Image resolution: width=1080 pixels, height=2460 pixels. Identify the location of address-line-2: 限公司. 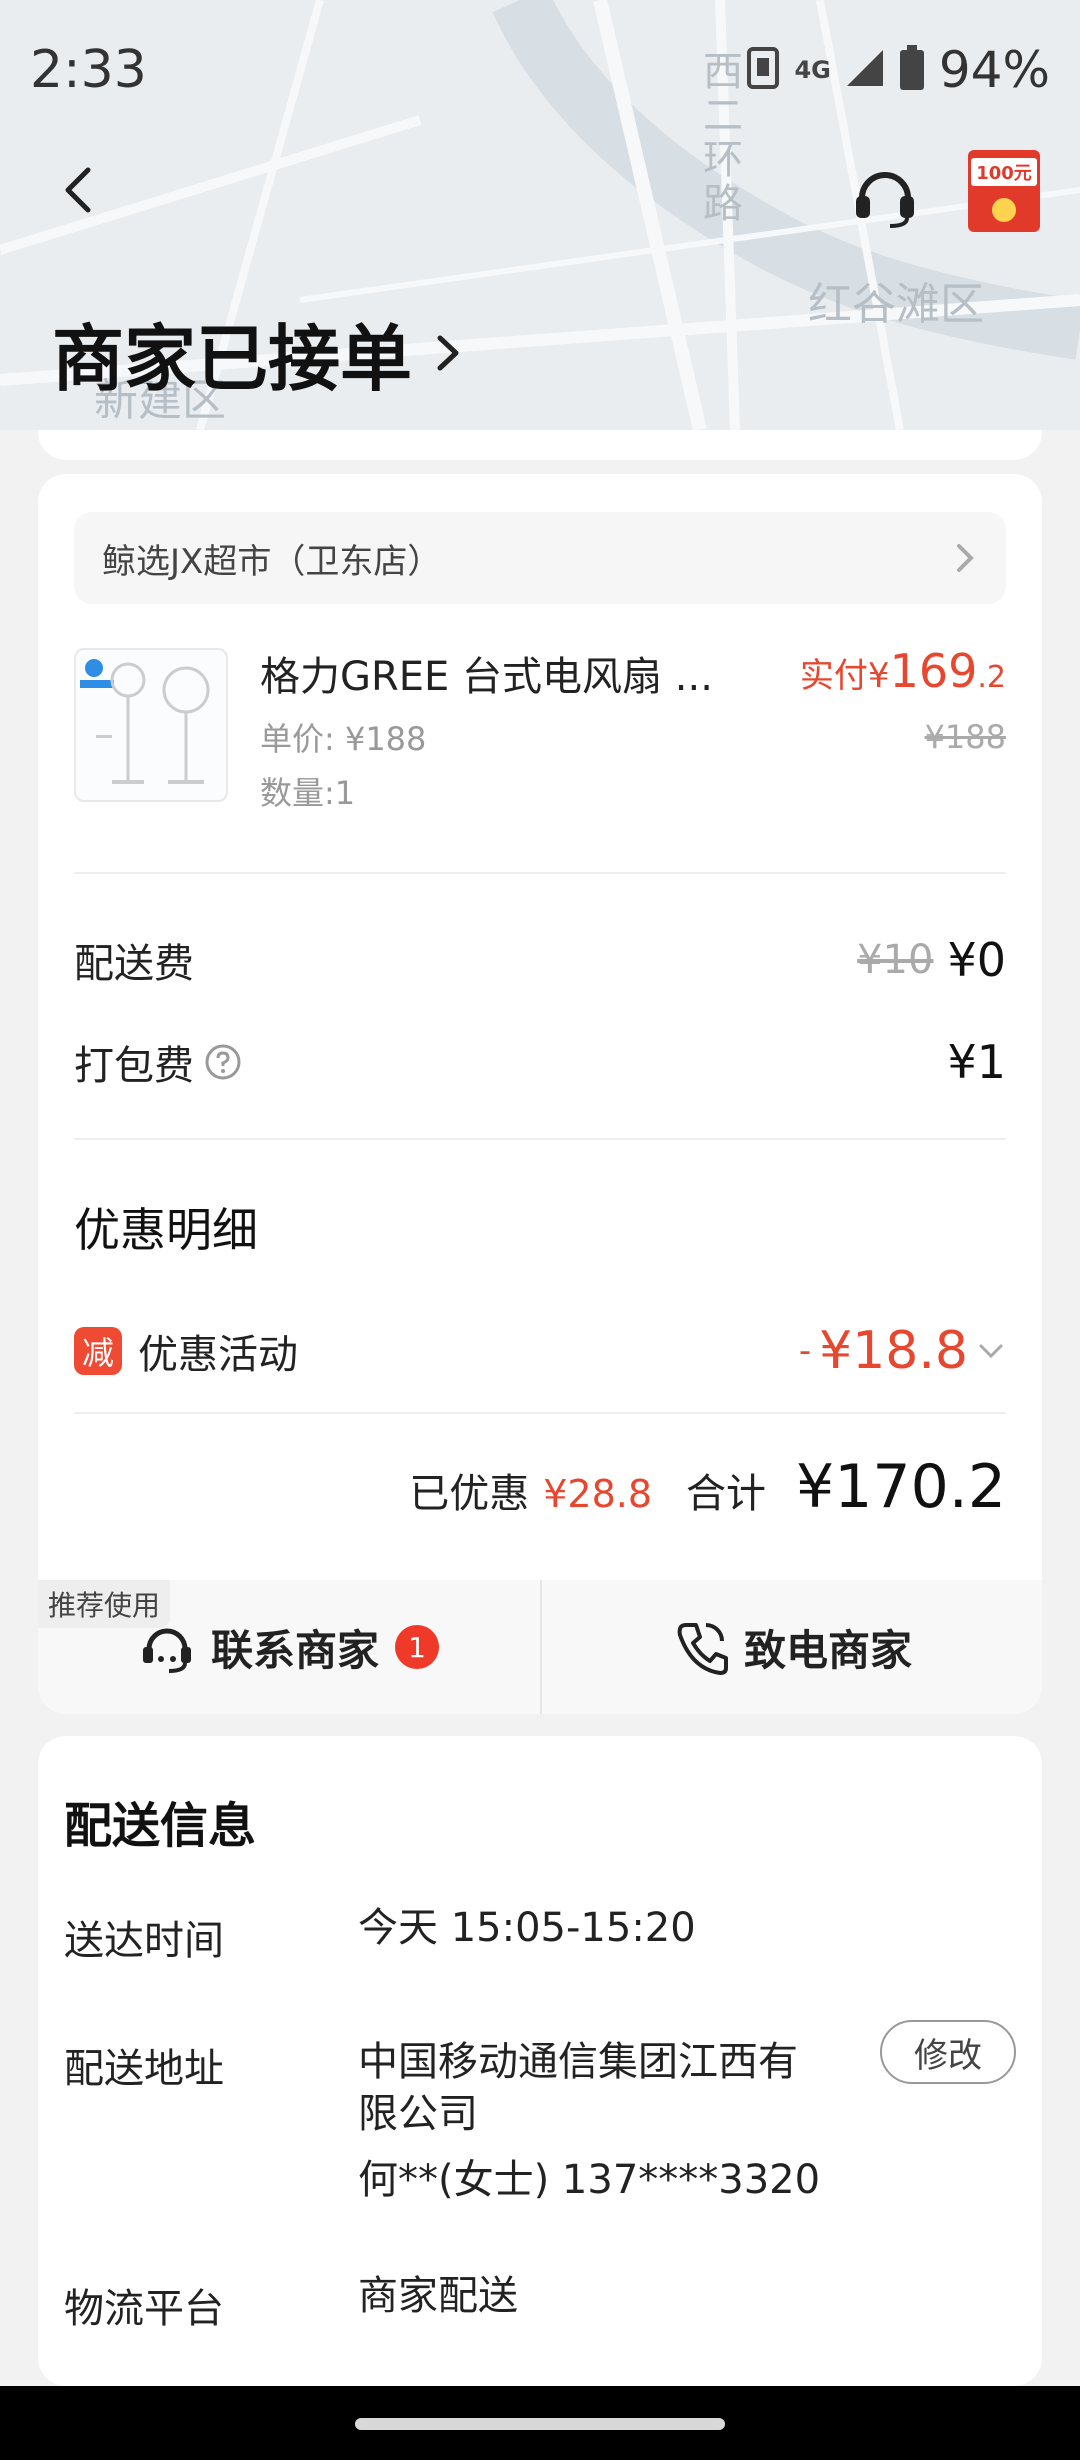
(418, 2114).